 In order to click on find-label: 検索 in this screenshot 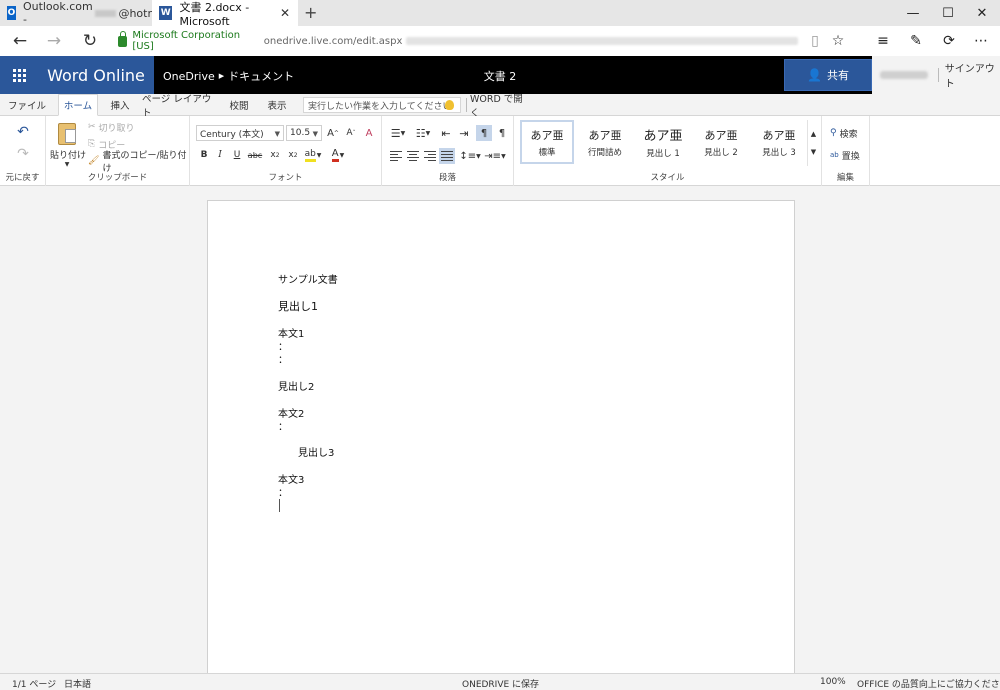, I will do `click(848, 134)`.